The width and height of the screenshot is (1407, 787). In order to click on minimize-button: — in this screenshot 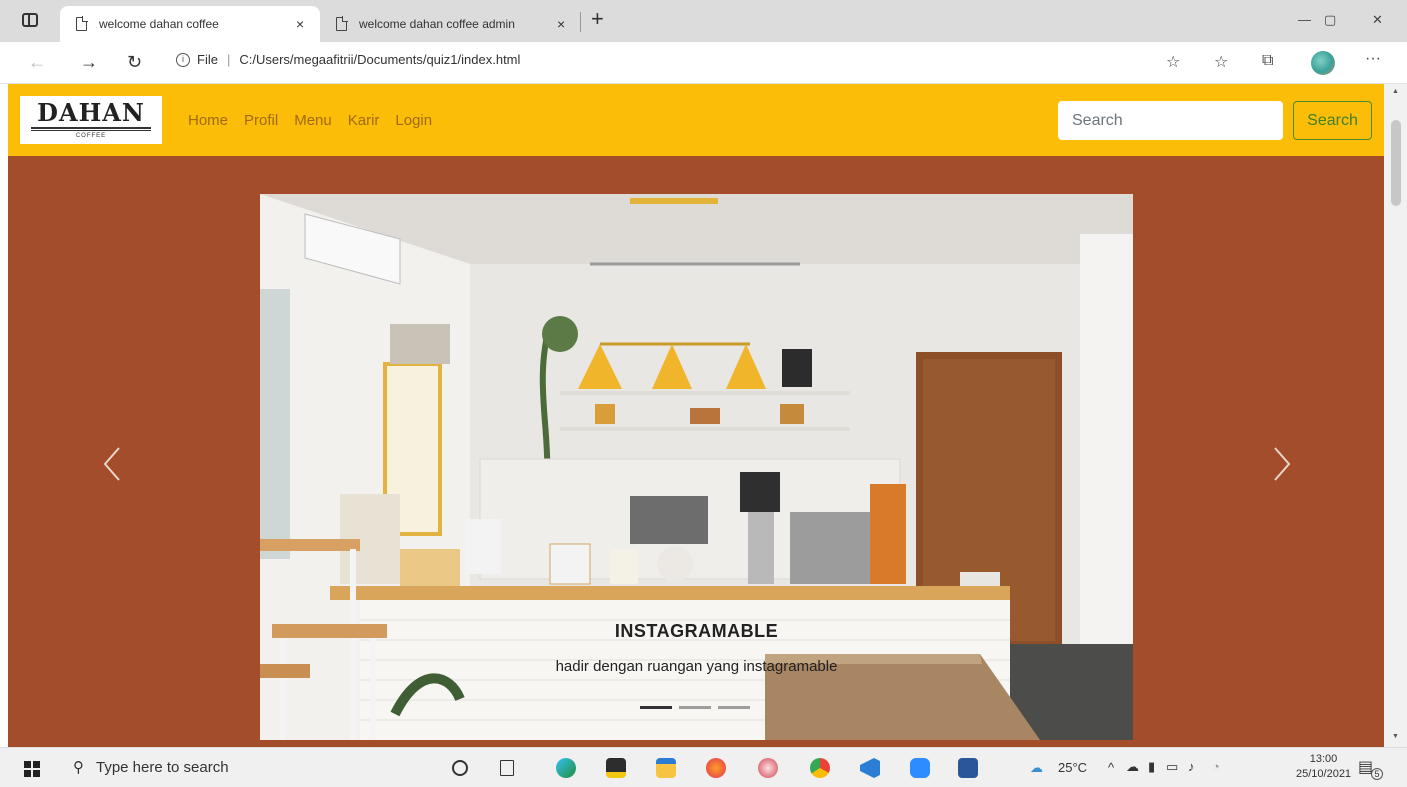, I will do `click(1304, 19)`.